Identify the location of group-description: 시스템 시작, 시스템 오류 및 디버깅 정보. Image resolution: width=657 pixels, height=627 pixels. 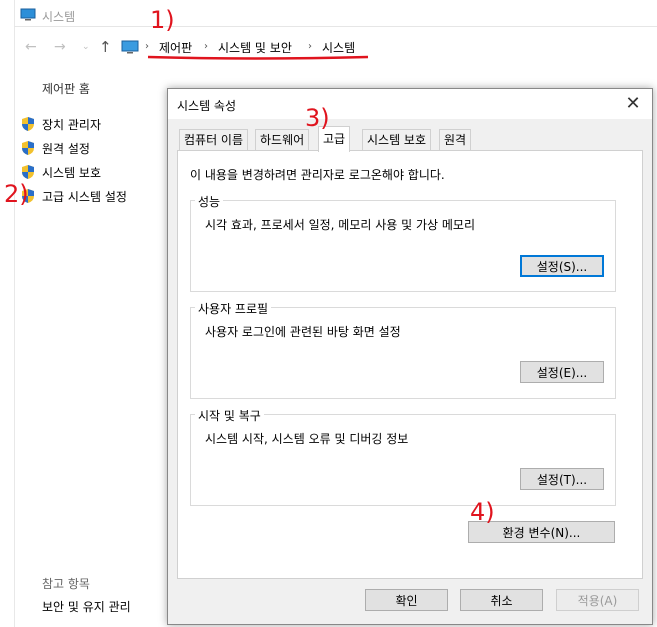
(307, 439).